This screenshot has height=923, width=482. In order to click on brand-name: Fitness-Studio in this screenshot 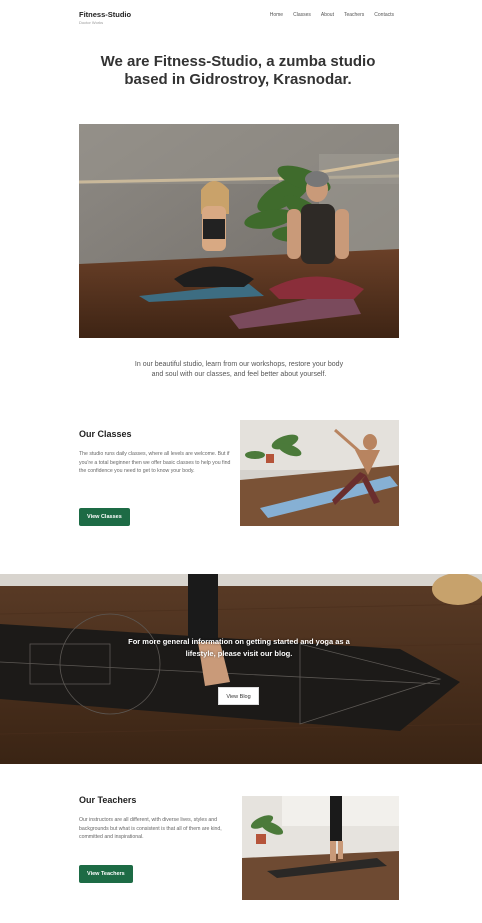, I will do `click(105, 14)`.